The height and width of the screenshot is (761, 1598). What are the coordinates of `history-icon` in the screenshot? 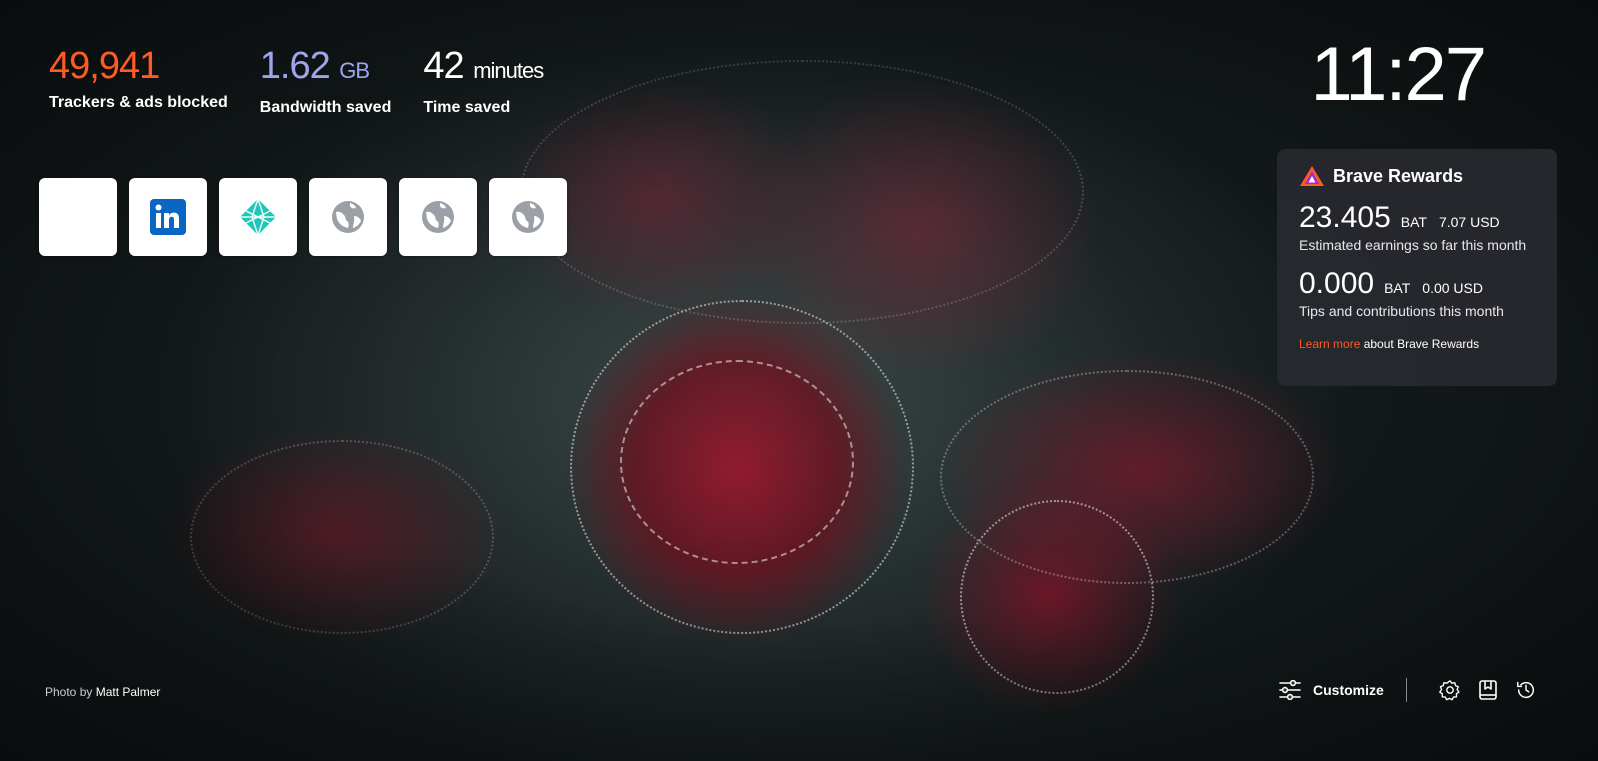 It's located at (1525, 690).